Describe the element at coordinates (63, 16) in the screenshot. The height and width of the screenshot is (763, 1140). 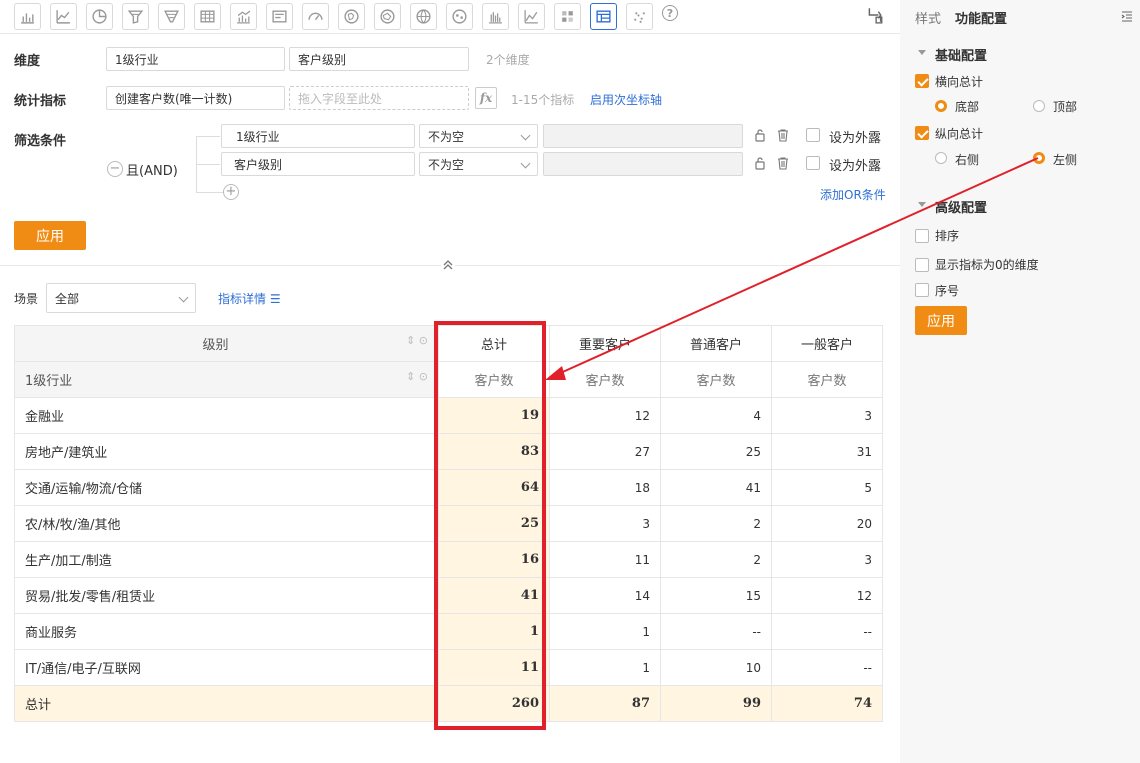
I see `line-chart-icon` at that location.